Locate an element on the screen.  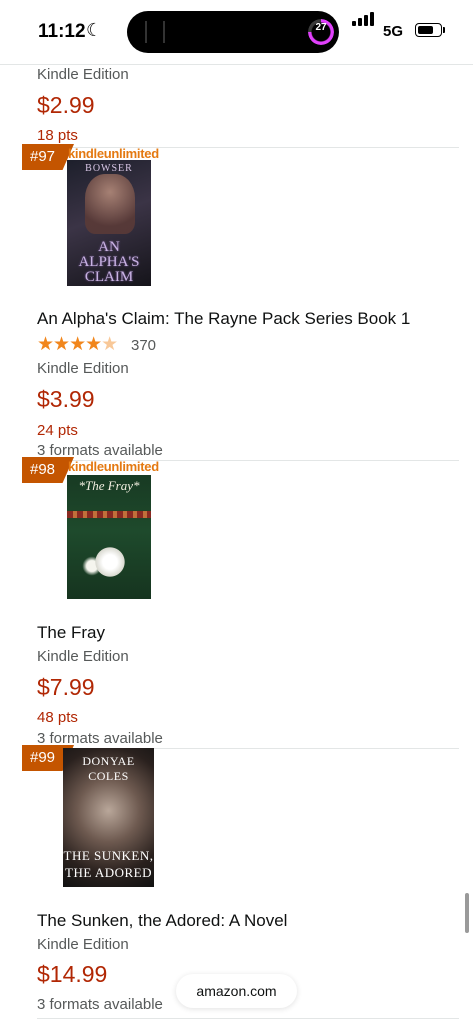
item-points: 18 pts is located at coordinates (57, 135).